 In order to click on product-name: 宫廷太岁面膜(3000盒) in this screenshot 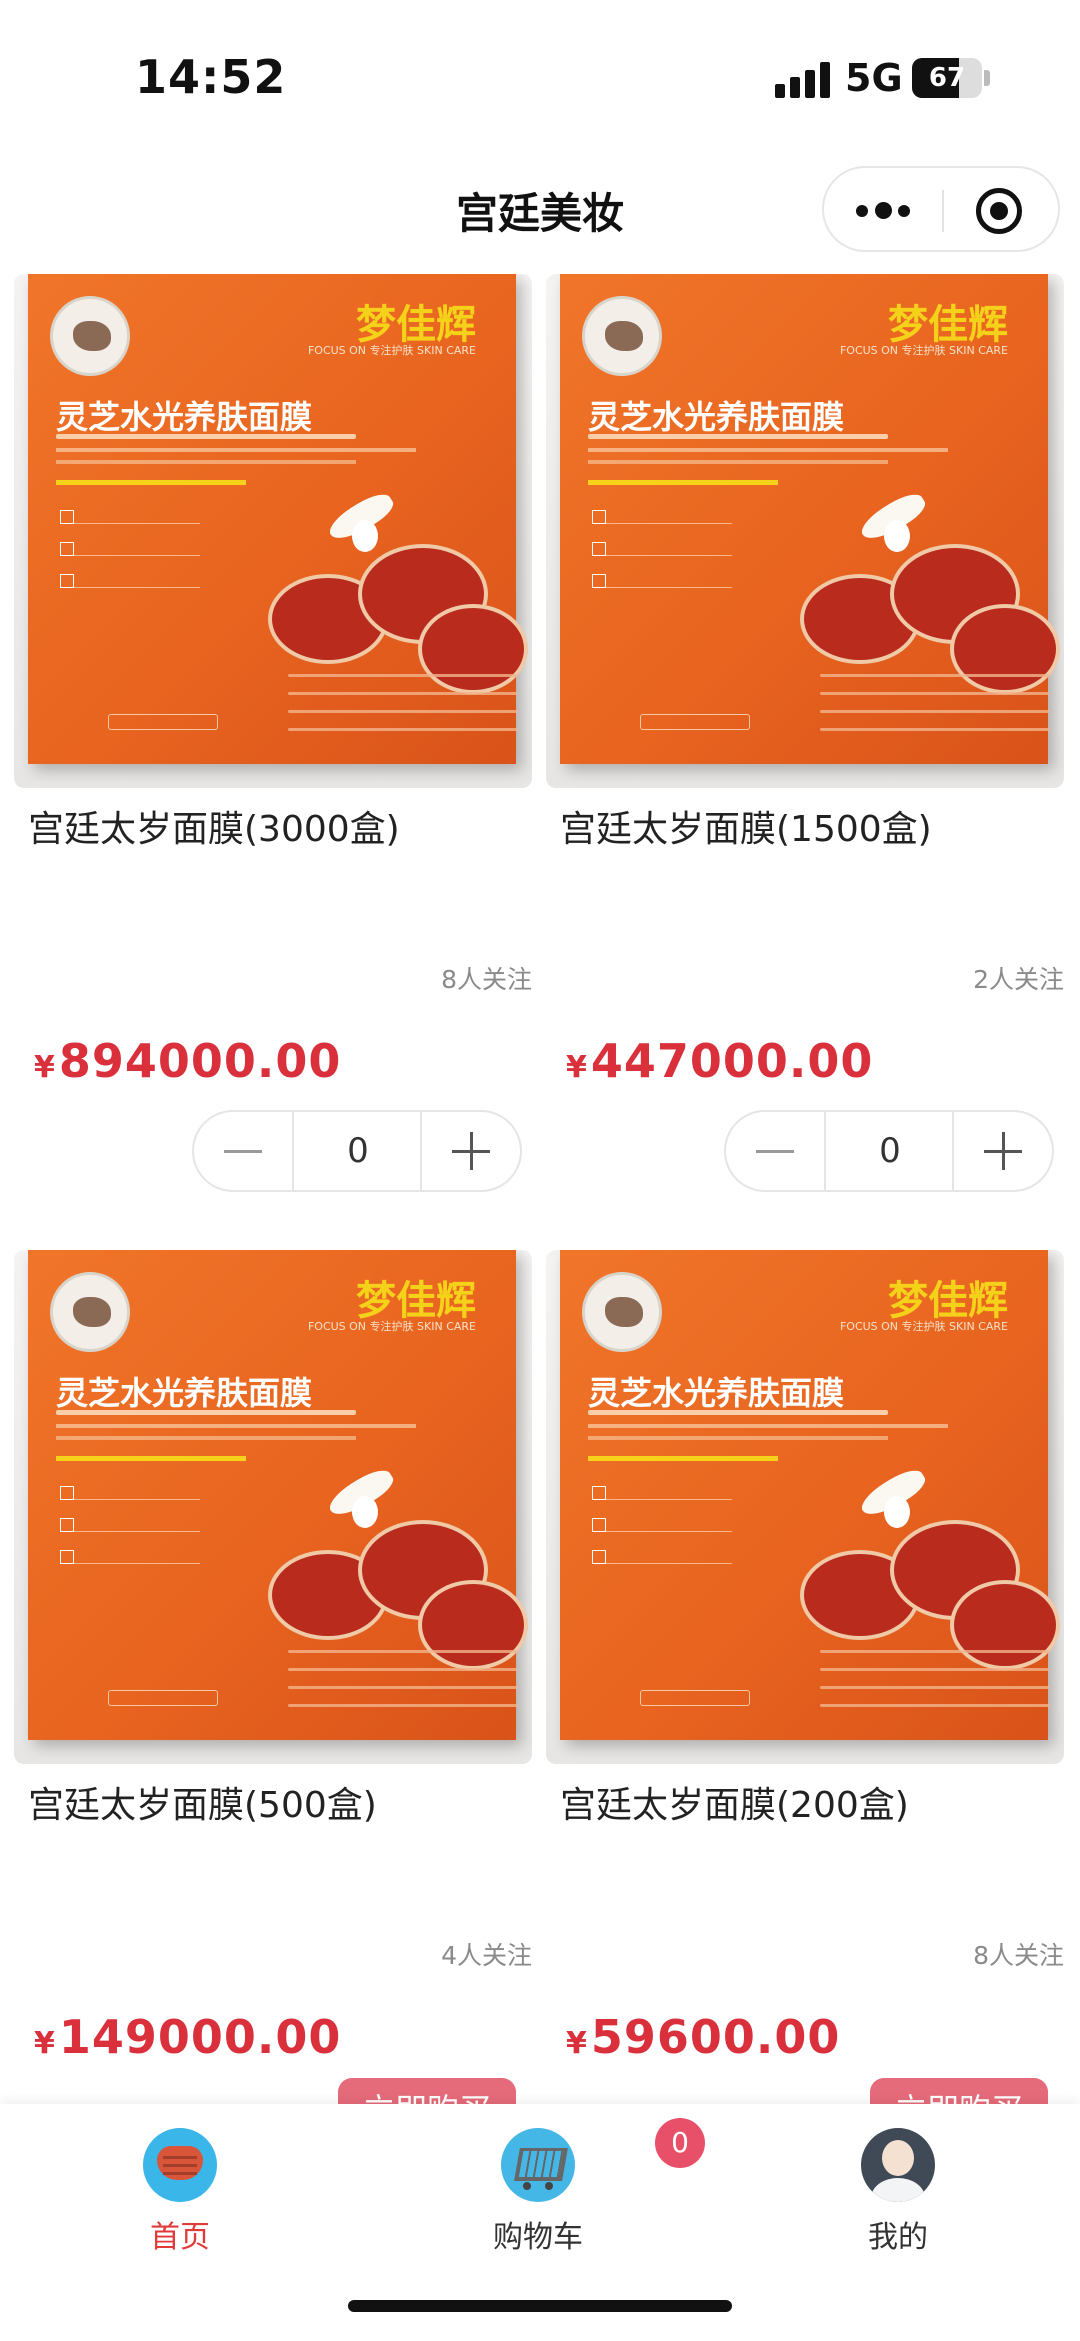, I will do `click(214, 826)`.